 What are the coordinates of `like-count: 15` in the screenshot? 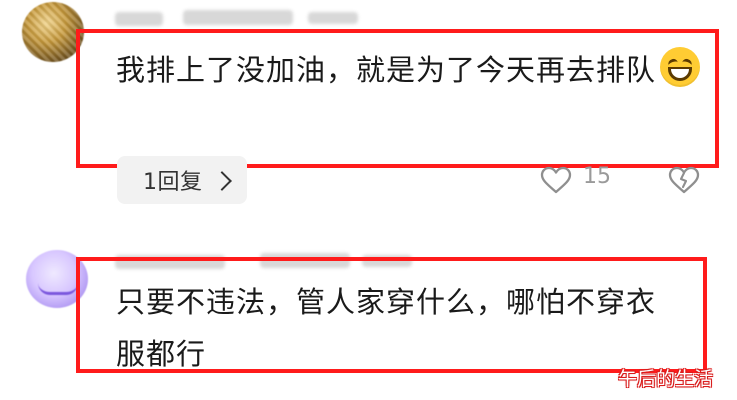 It's located at (597, 176).